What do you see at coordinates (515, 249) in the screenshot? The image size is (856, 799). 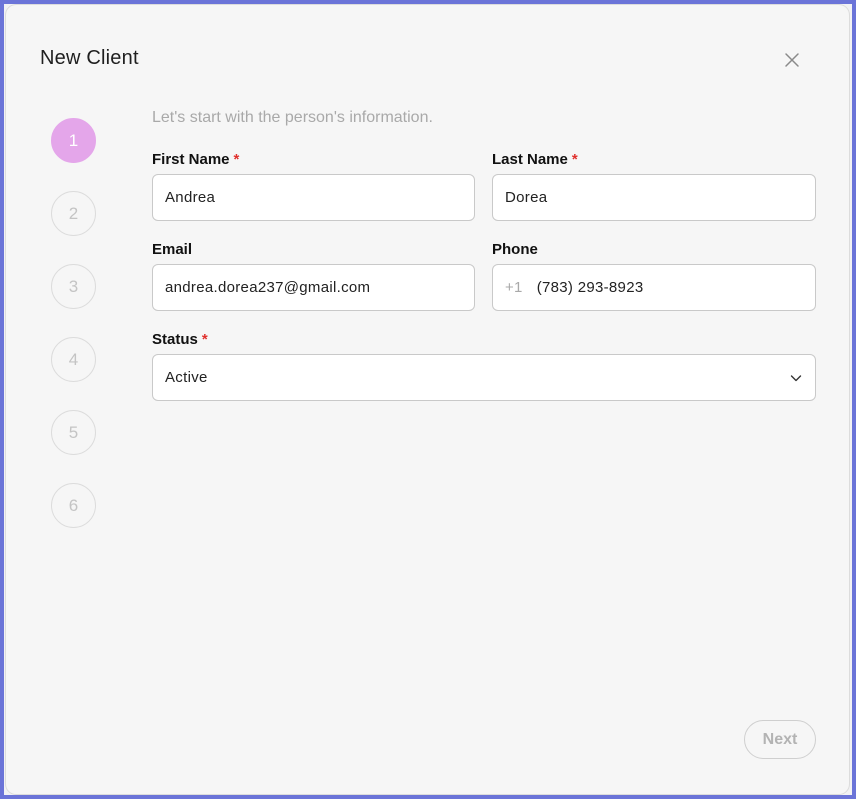 I see `phone-label: Phone` at bounding box center [515, 249].